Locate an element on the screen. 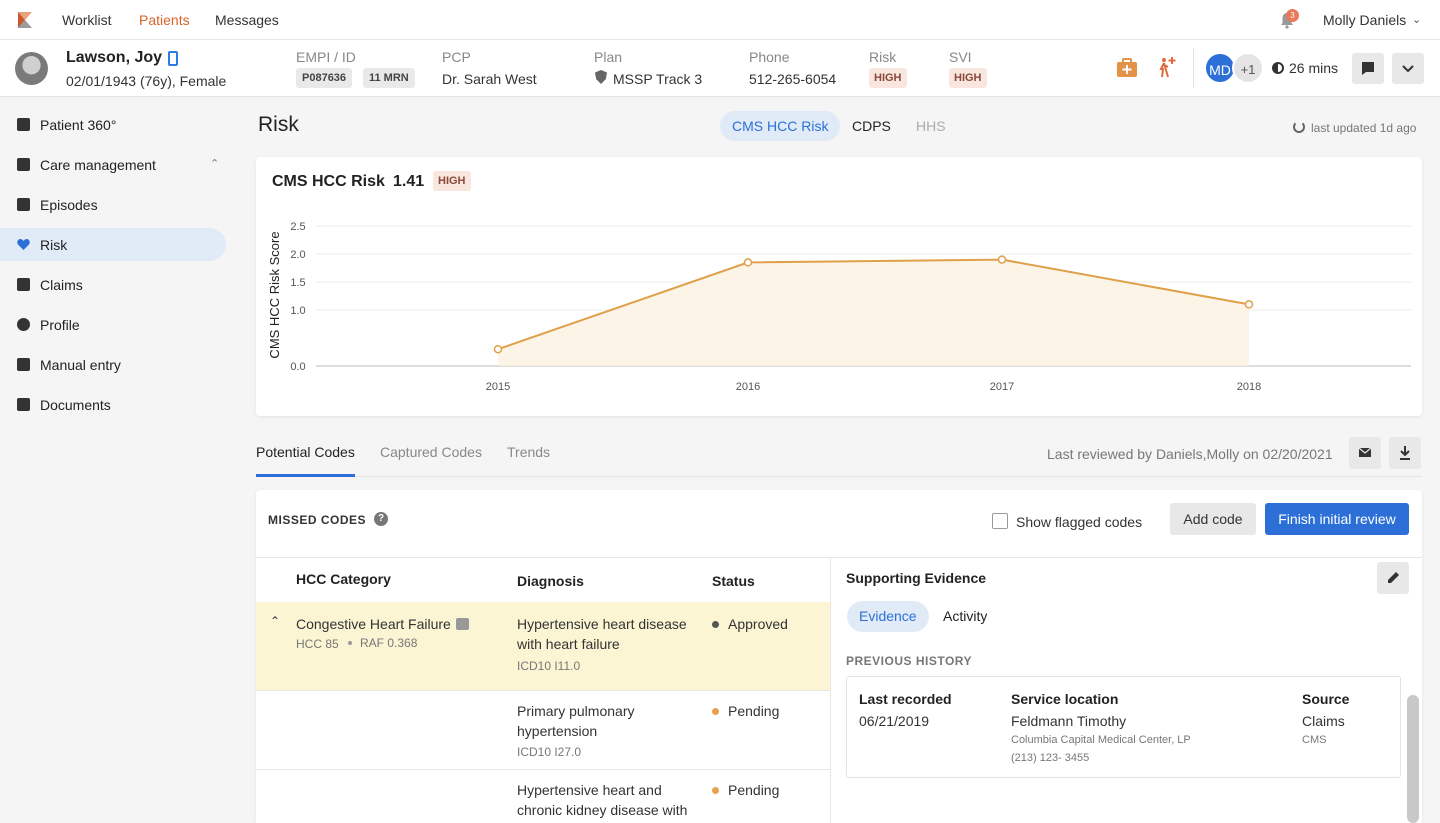  walking-person-icon is located at coordinates (1166, 68).